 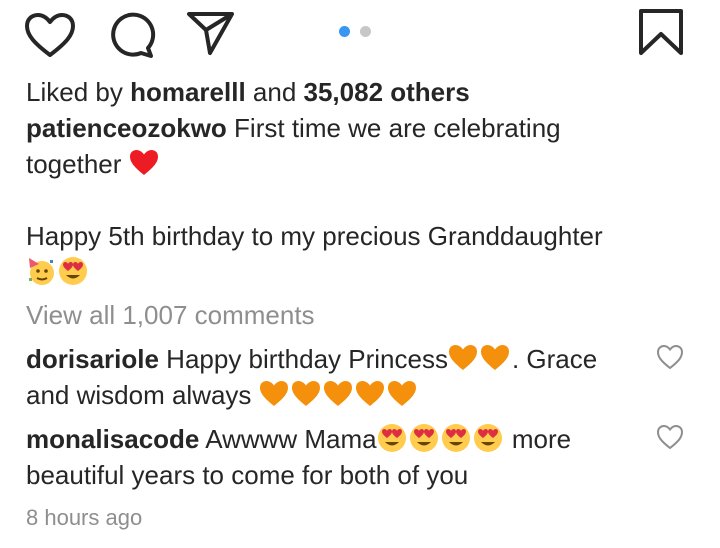 What do you see at coordinates (661, 32) in the screenshot?
I see `bookmark-icon` at bounding box center [661, 32].